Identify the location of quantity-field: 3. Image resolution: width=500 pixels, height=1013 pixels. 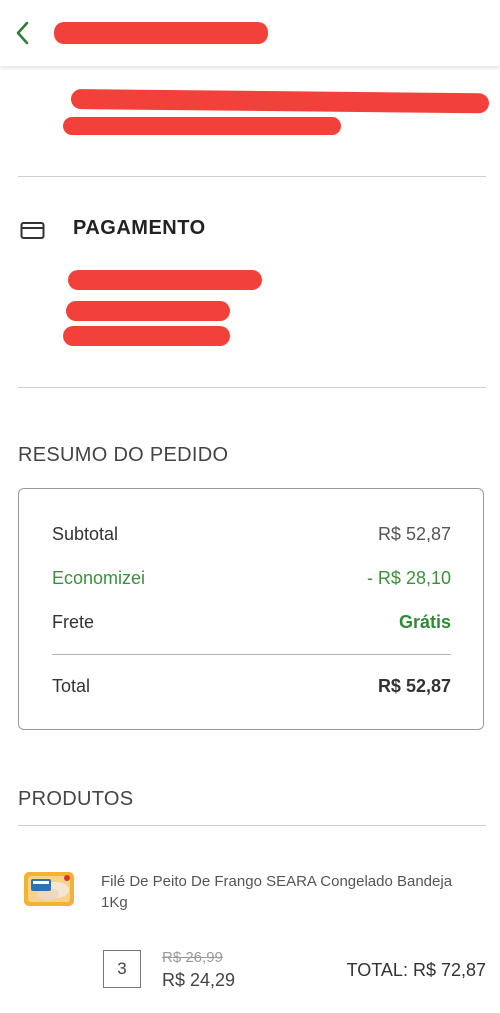
(122, 969).